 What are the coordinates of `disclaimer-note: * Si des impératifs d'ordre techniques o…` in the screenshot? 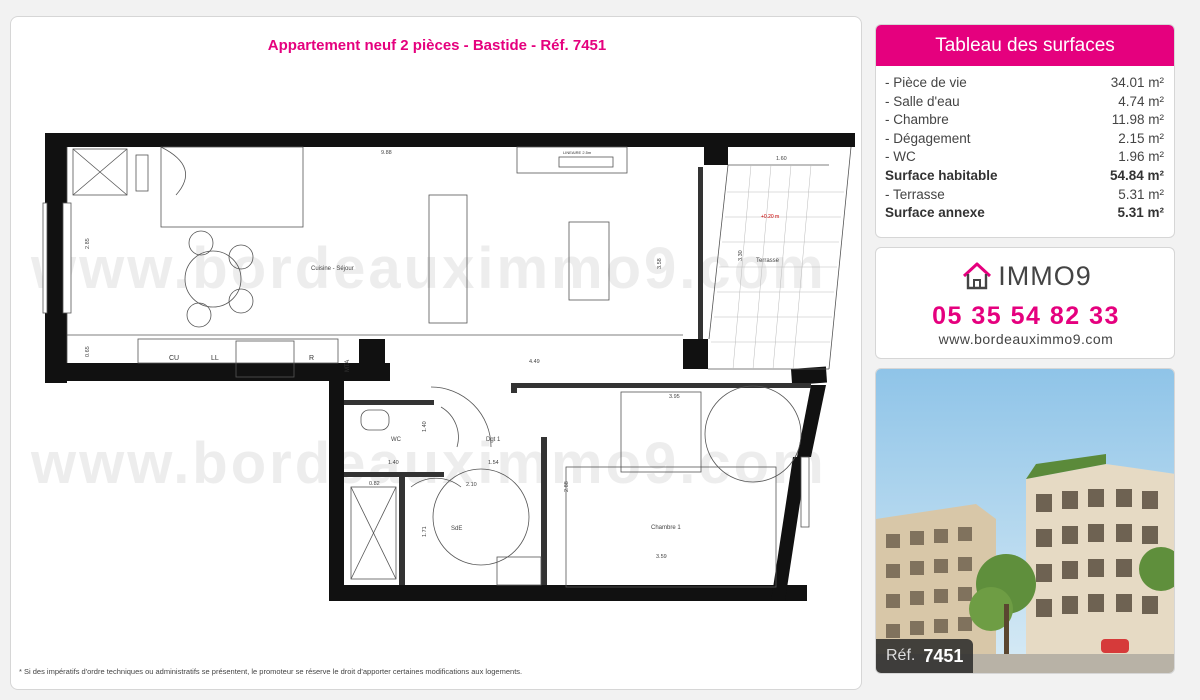 It's located at (271, 671).